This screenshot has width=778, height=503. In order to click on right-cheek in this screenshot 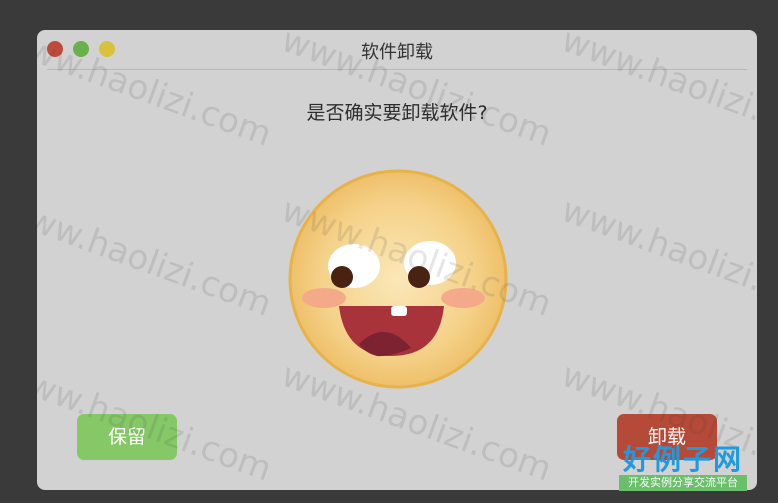, I will do `click(463, 298)`.